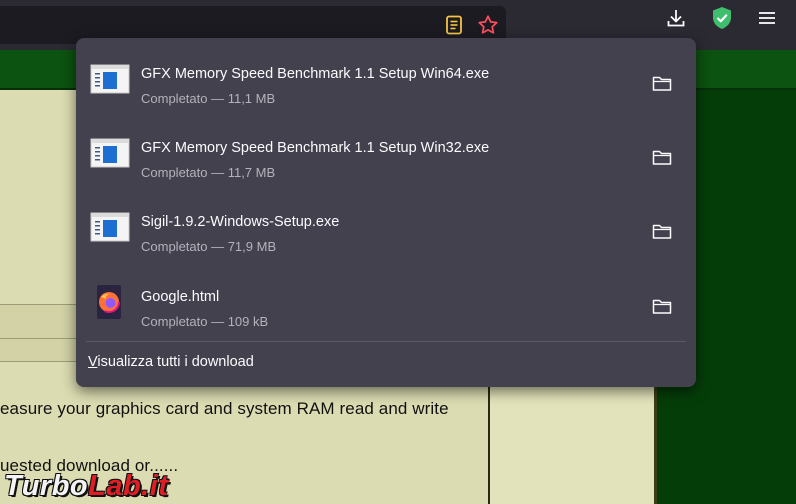  Describe the element at coordinates (386, 341) in the screenshot. I see `panel-separator` at that location.